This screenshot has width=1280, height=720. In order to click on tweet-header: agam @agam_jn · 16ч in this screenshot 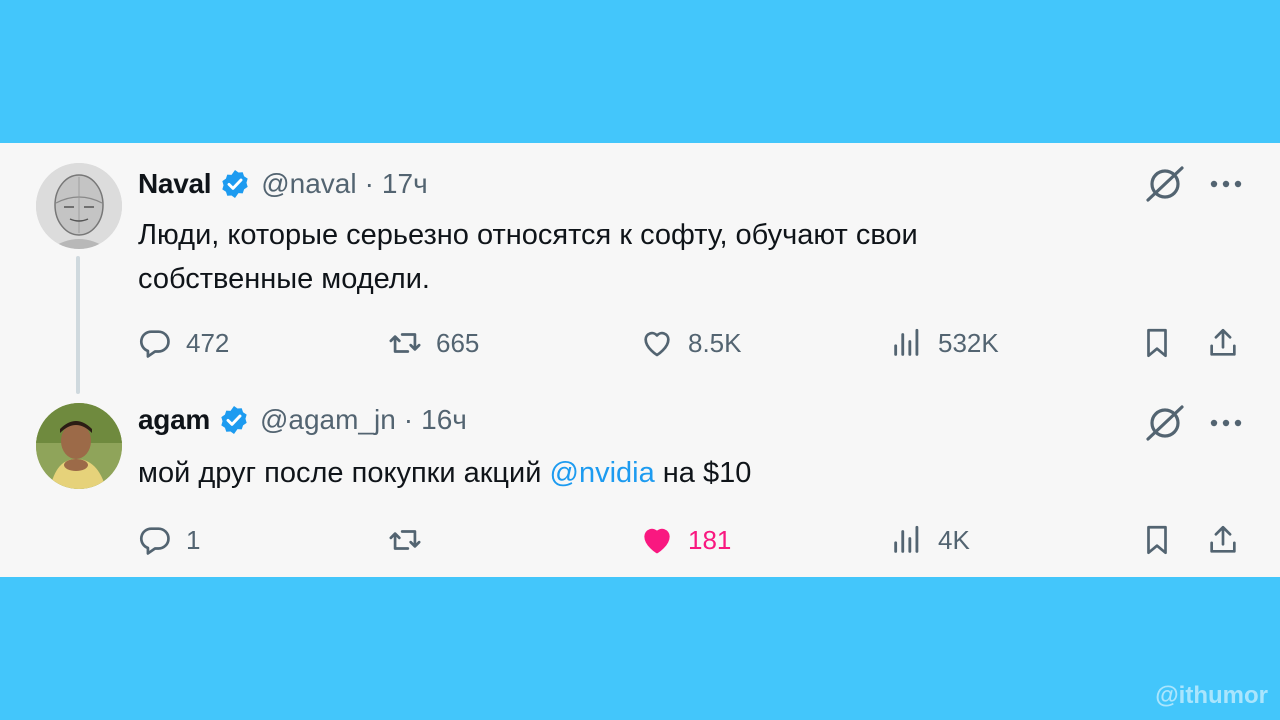, I will do `click(302, 420)`.